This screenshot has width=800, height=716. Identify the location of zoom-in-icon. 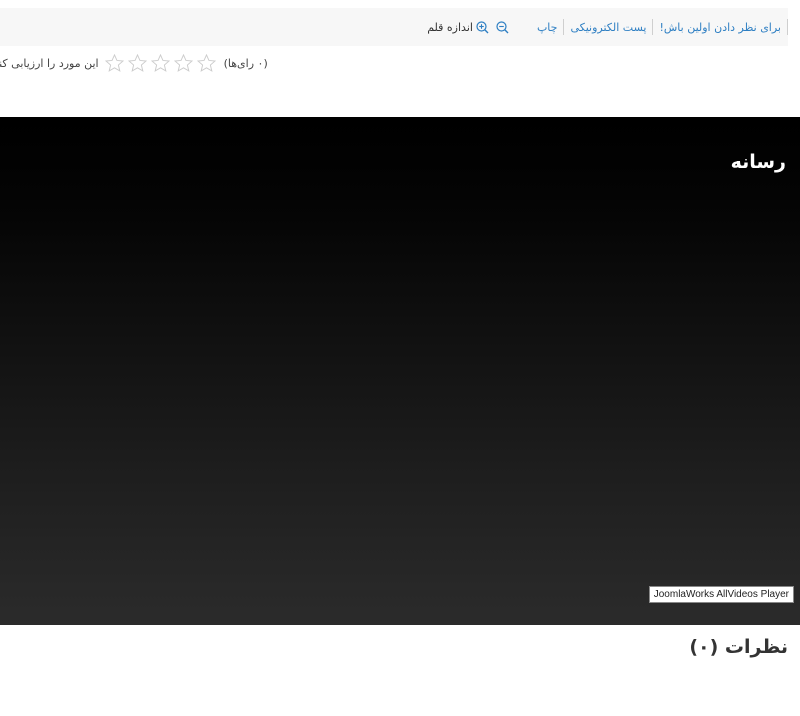
(483, 27).